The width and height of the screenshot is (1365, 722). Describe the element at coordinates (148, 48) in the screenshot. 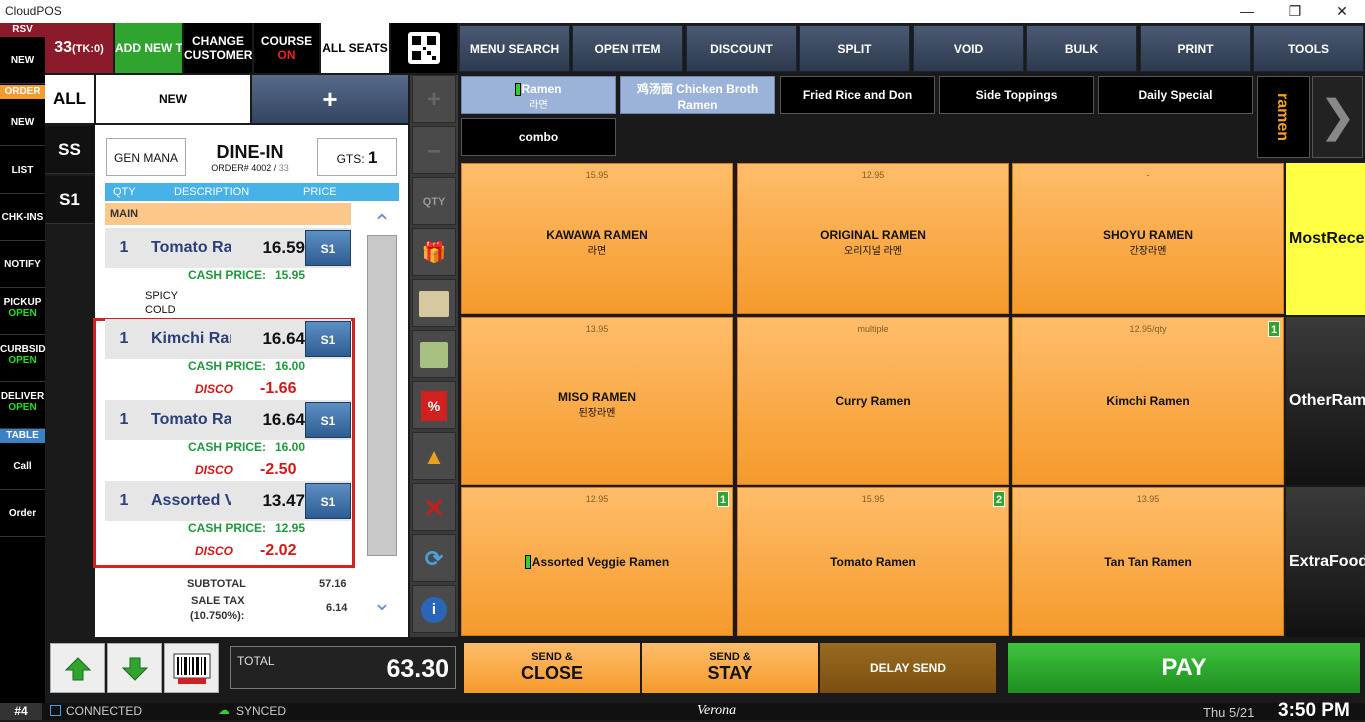

I see `add-new-ticket-button: ADD NEW T` at that location.